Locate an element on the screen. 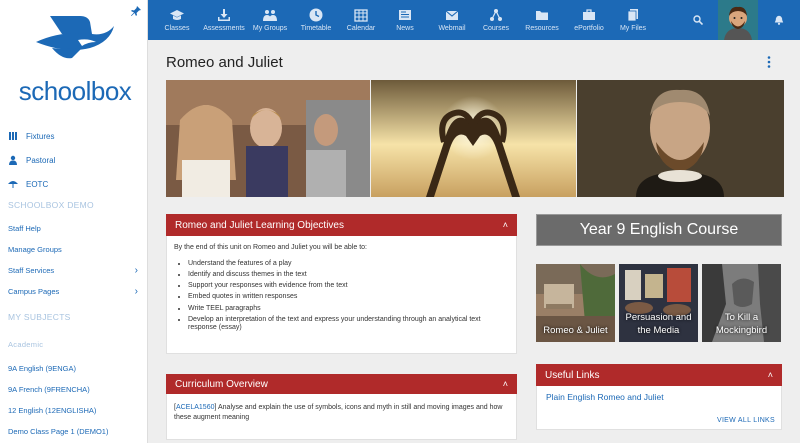  nav-label: Calendar is located at coordinates (361, 28).